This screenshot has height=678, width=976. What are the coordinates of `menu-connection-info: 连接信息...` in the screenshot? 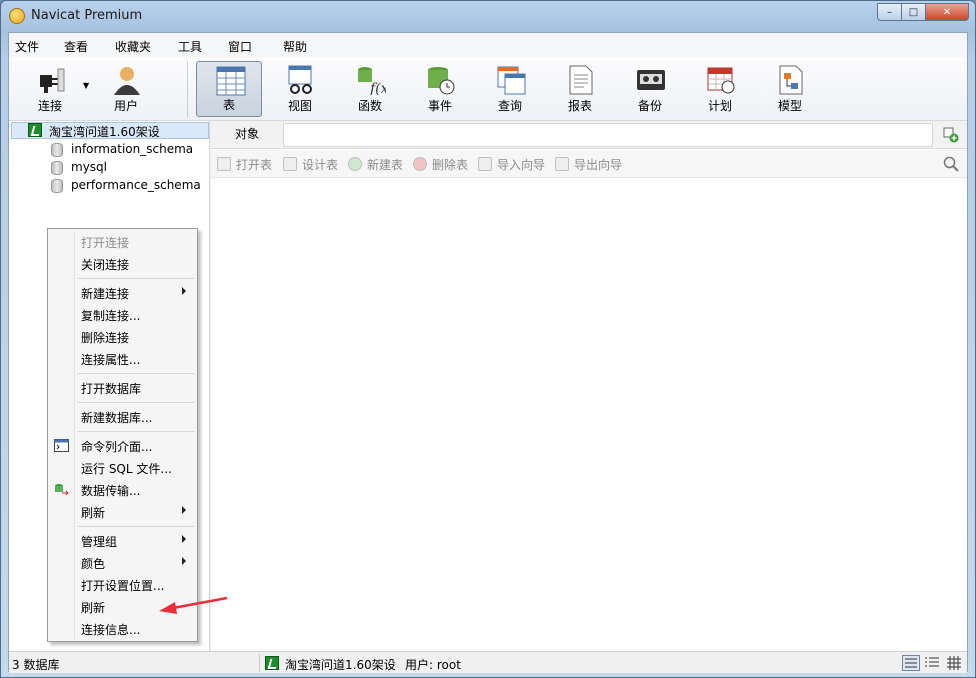 It's located at (110, 629).